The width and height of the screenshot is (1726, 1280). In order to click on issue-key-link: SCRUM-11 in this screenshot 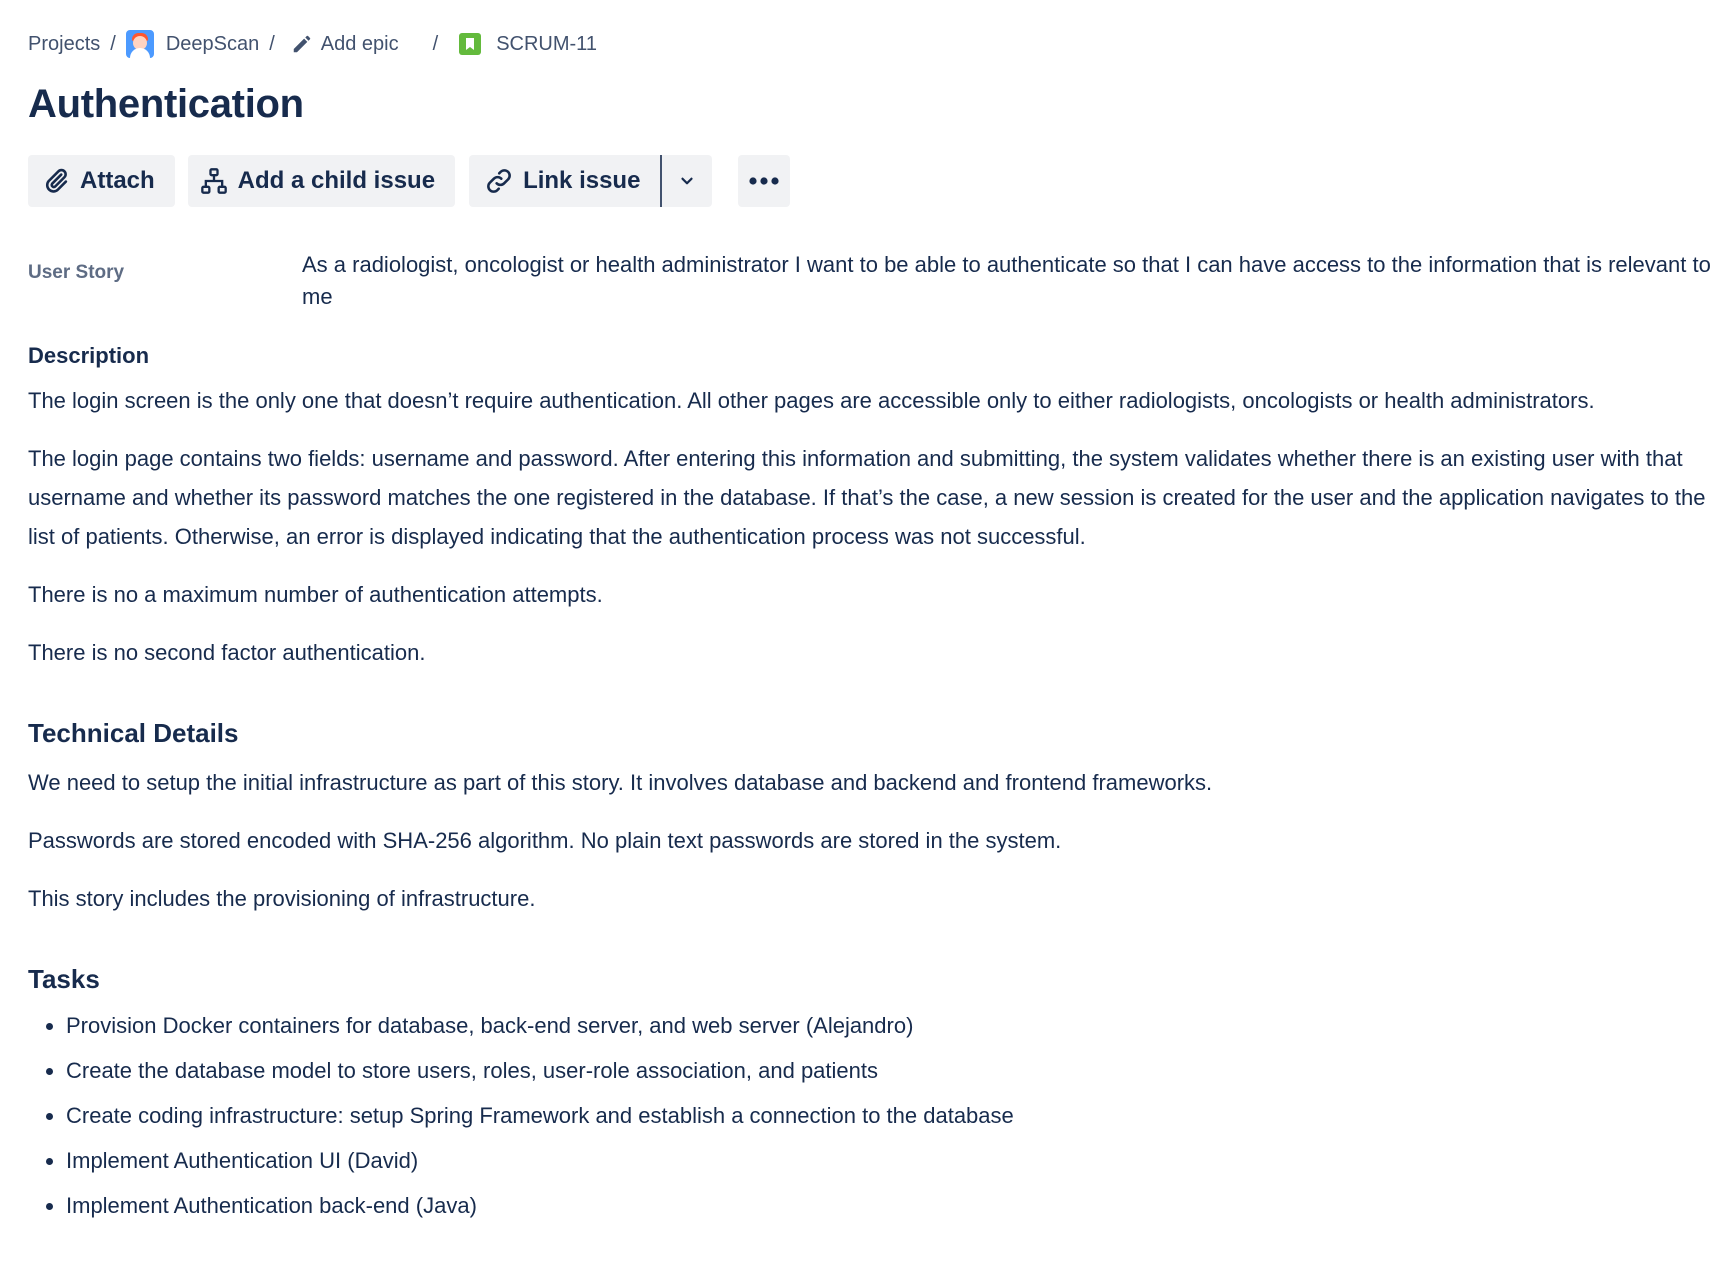, I will do `click(527, 44)`.